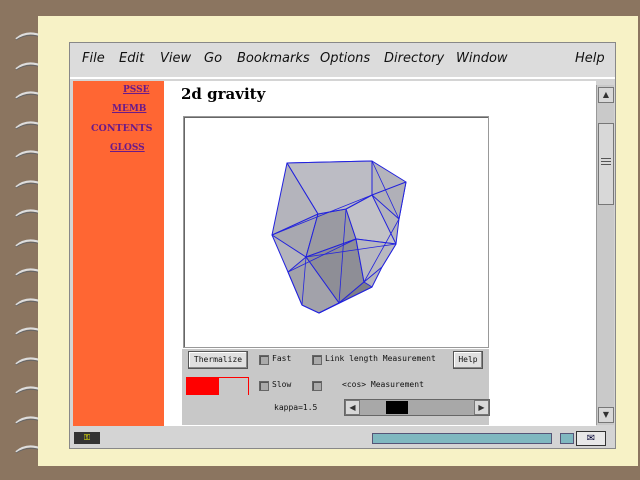 This screenshot has width=640, height=480. Describe the element at coordinates (273, 58) in the screenshot. I see `menu-bookmarks: Bookmarks` at that location.